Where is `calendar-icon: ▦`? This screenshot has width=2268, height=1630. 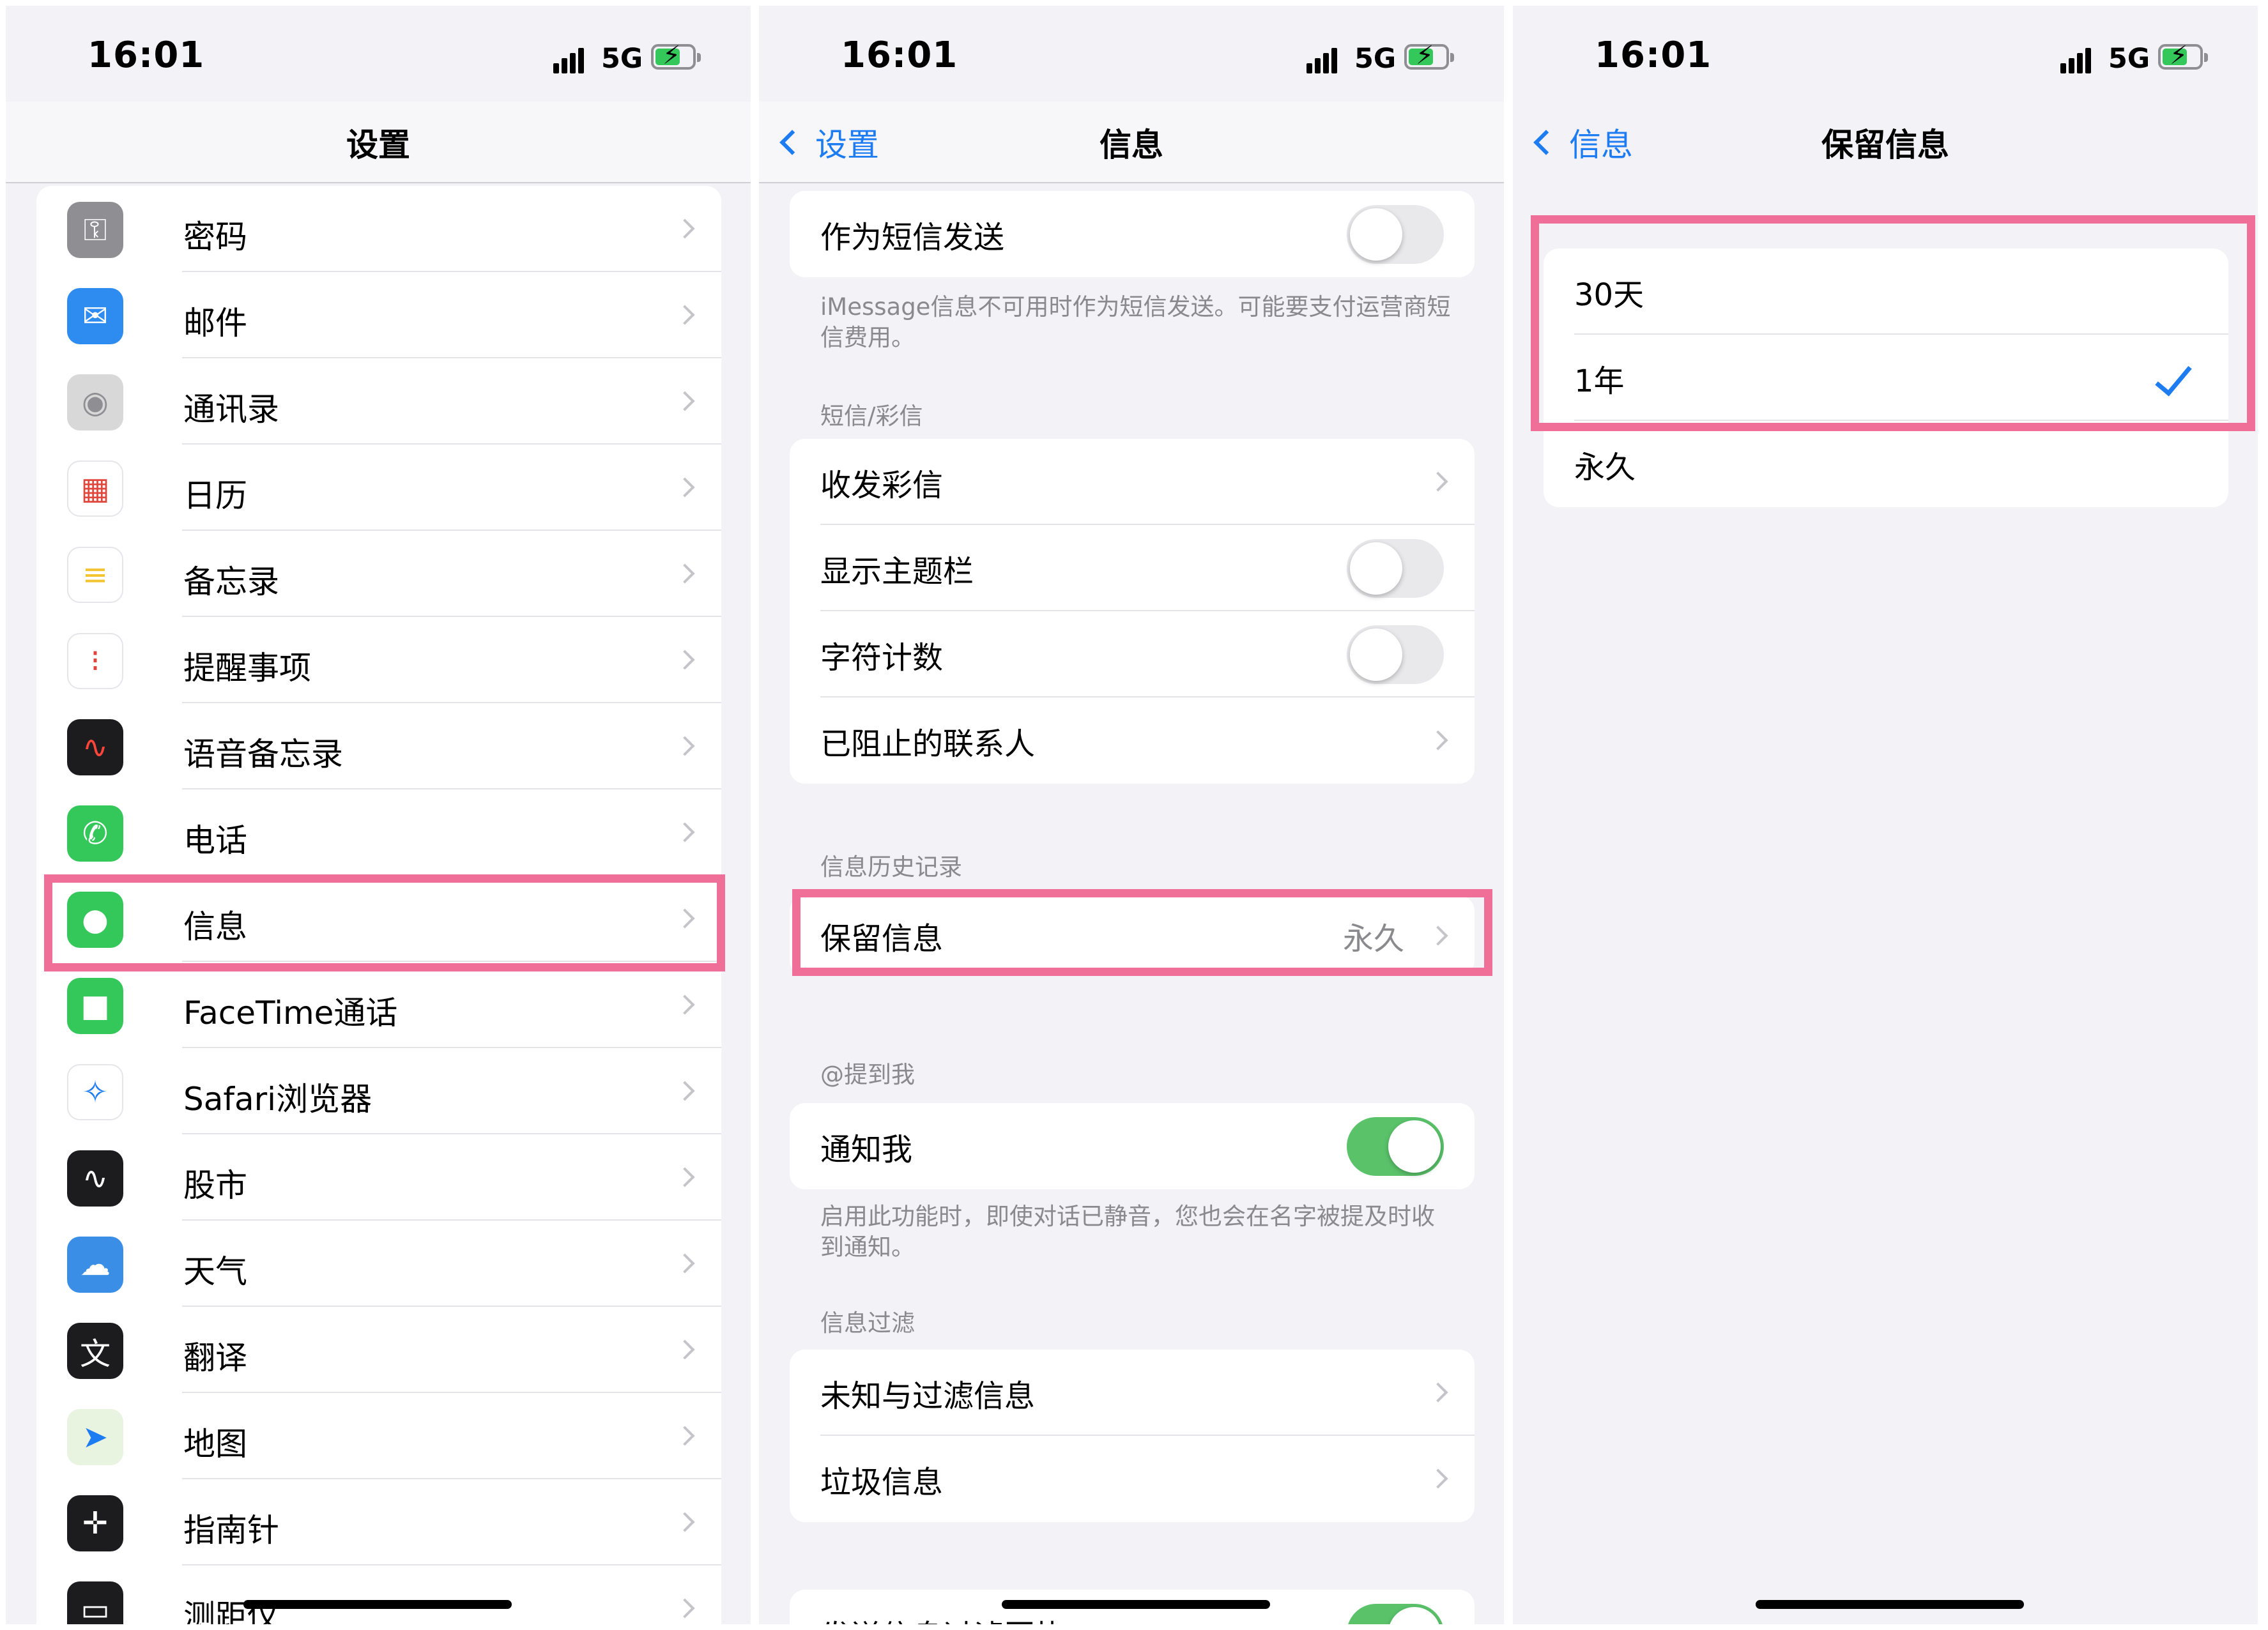
calendar-icon: ▦ is located at coordinates (95, 489).